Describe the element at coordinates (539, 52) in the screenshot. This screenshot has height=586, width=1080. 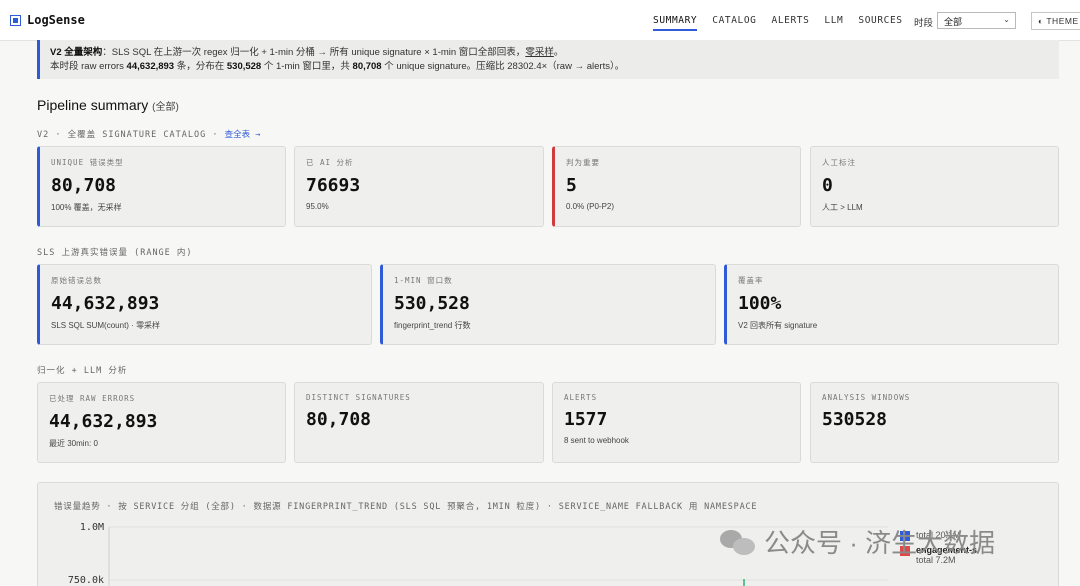
I see `zero-sampling-link: 零采样` at that location.